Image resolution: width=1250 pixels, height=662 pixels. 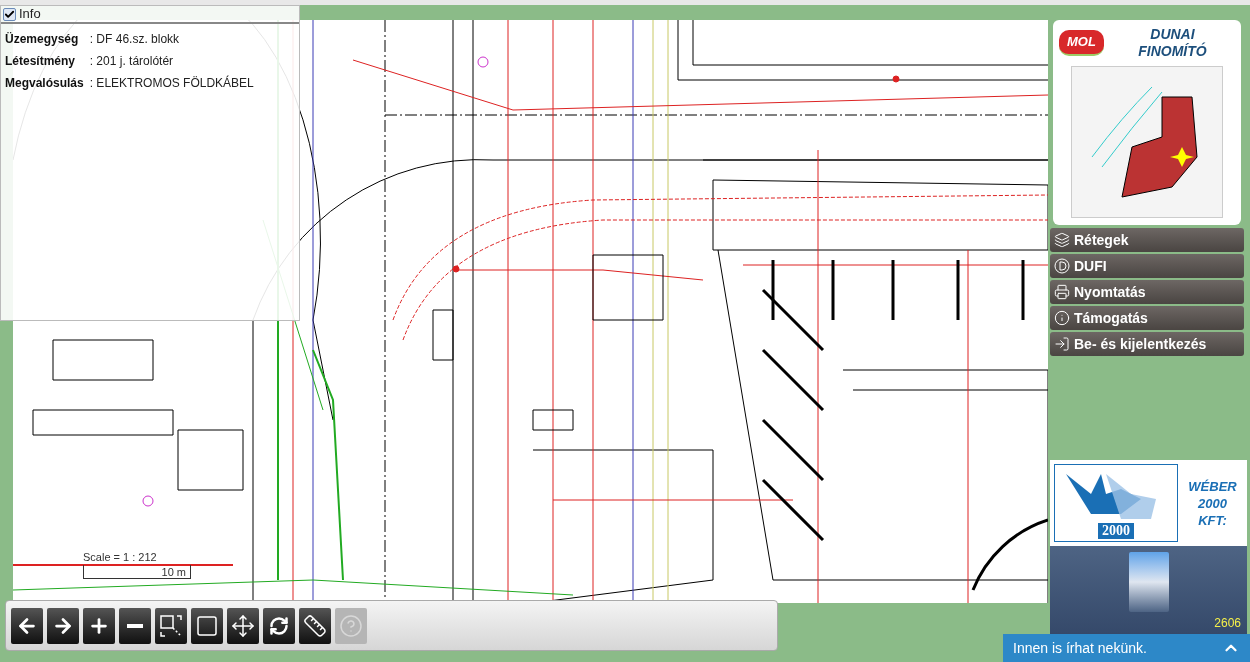 I want to click on attribute-name: Megvalósulás, so click(x=44, y=83).